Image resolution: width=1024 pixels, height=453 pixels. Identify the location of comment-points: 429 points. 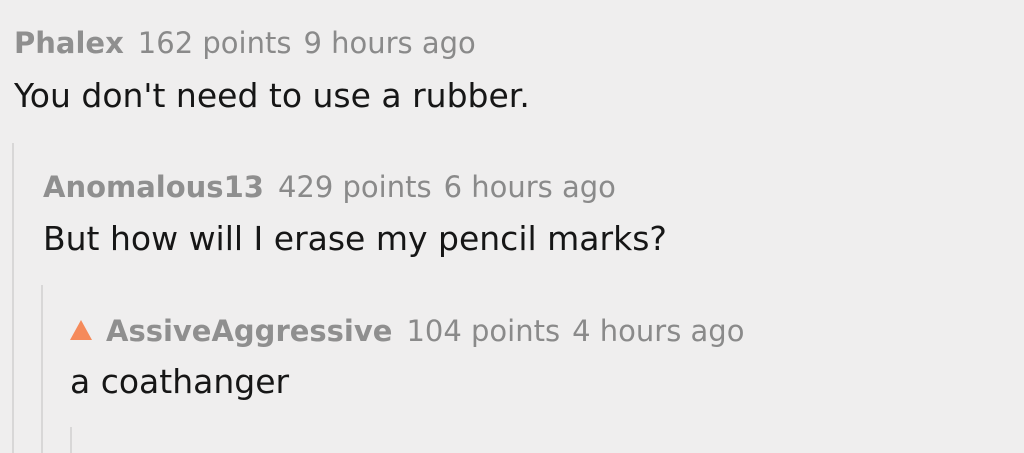
(354, 187).